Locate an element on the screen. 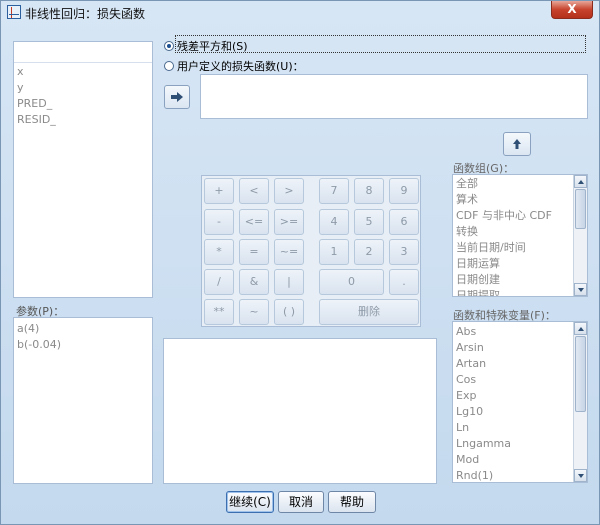 Image resolution: width=600 pixels, height=525 pixels. title-bar: 非线性回归：损失函数 X is located at coordinates (300, 13).